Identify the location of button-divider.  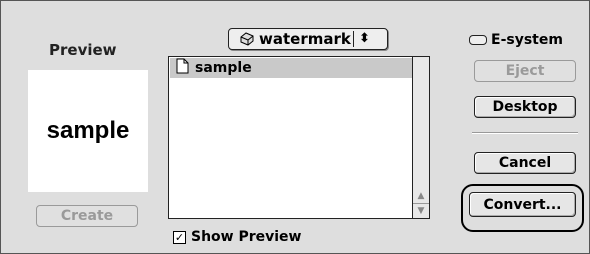
(525, 133).